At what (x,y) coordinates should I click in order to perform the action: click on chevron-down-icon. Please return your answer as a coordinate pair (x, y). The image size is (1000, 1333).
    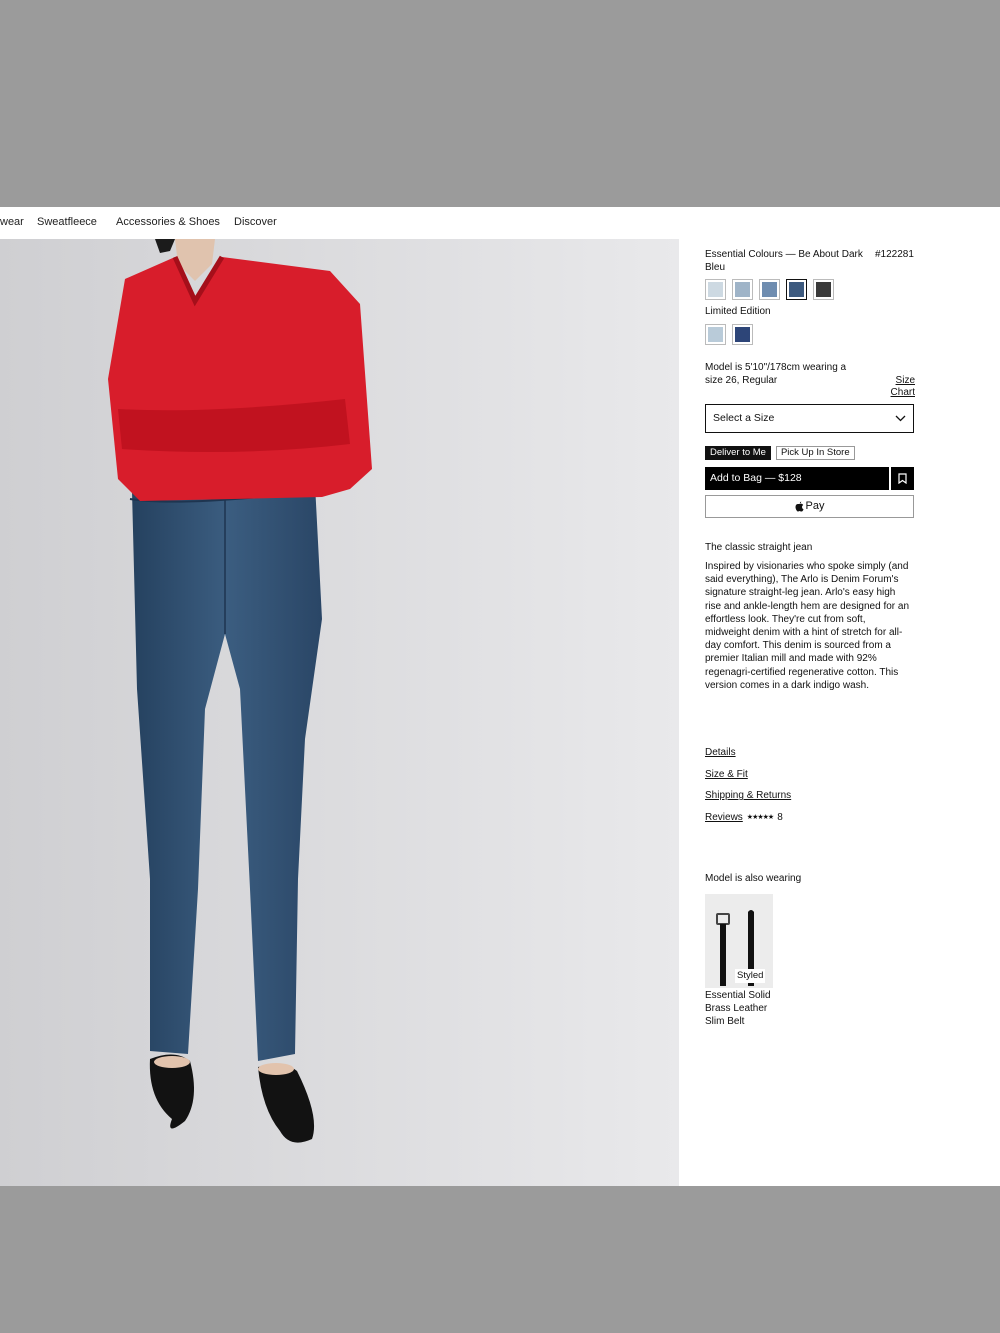
    Looking at the image, I should click on (900, 418).